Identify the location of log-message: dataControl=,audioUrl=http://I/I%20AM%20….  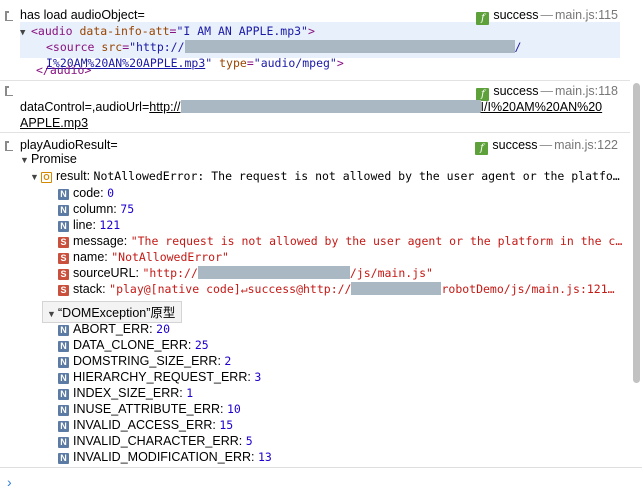
(311, 107).